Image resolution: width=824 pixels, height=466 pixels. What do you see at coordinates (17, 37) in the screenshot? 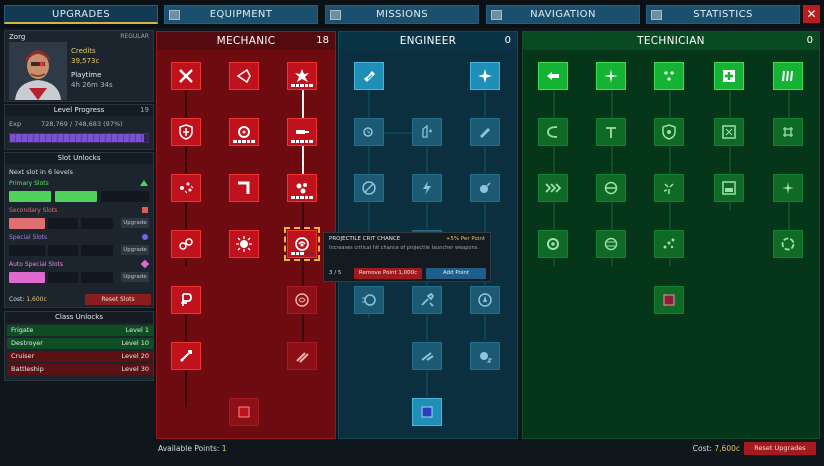
I see `pilot-name: Zorg` at bounding box center [17, 37].